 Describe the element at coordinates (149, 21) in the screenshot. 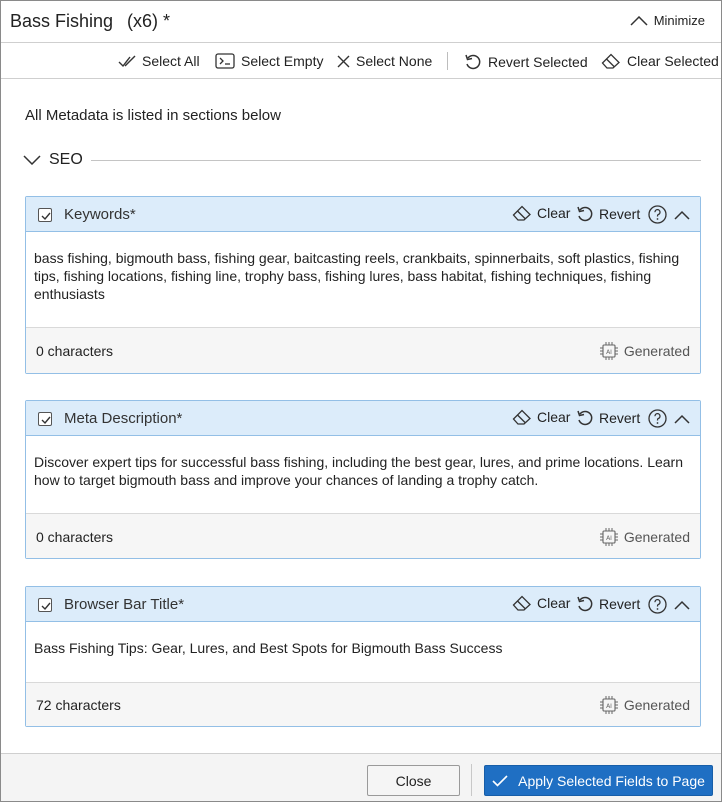

I see `item-count: (x6) *` at that location.